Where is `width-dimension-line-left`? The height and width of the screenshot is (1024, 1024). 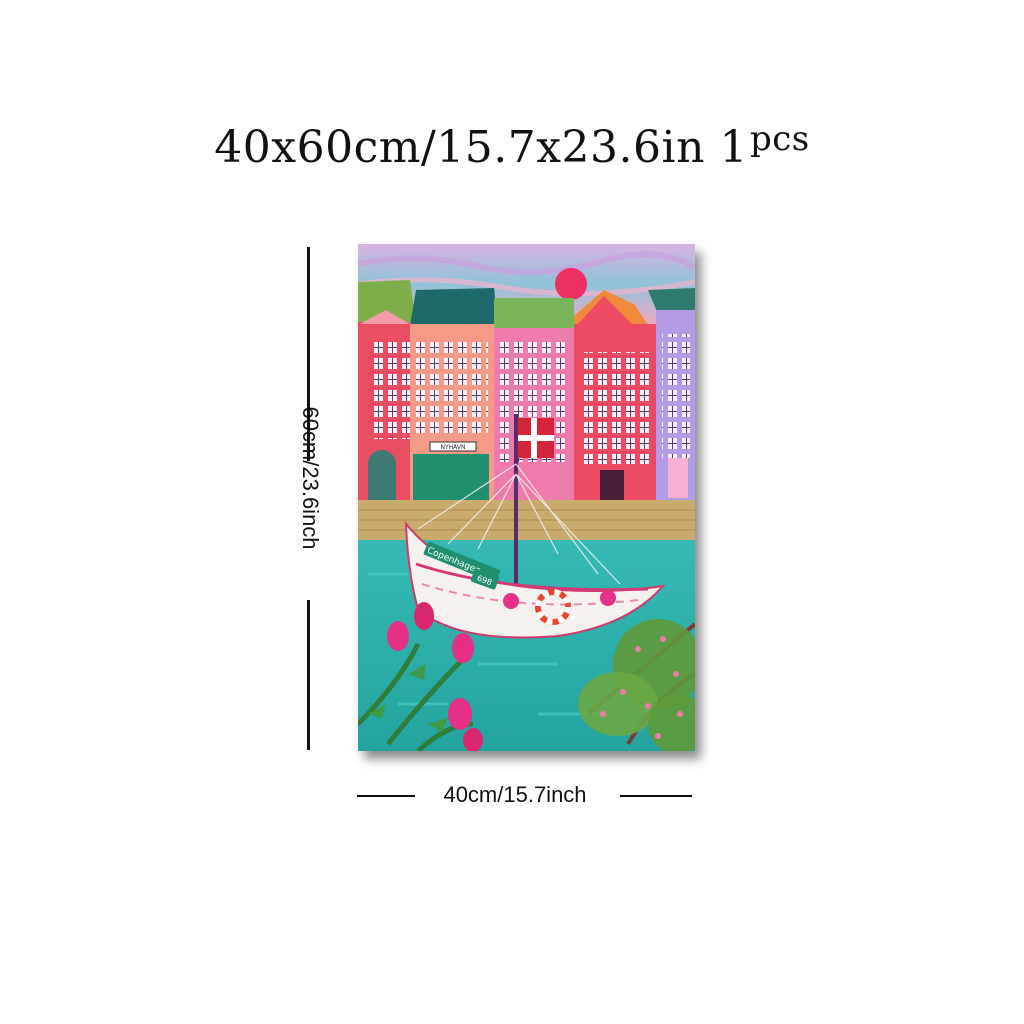
width-dimension-line-left is located at coordinates (386, 796).